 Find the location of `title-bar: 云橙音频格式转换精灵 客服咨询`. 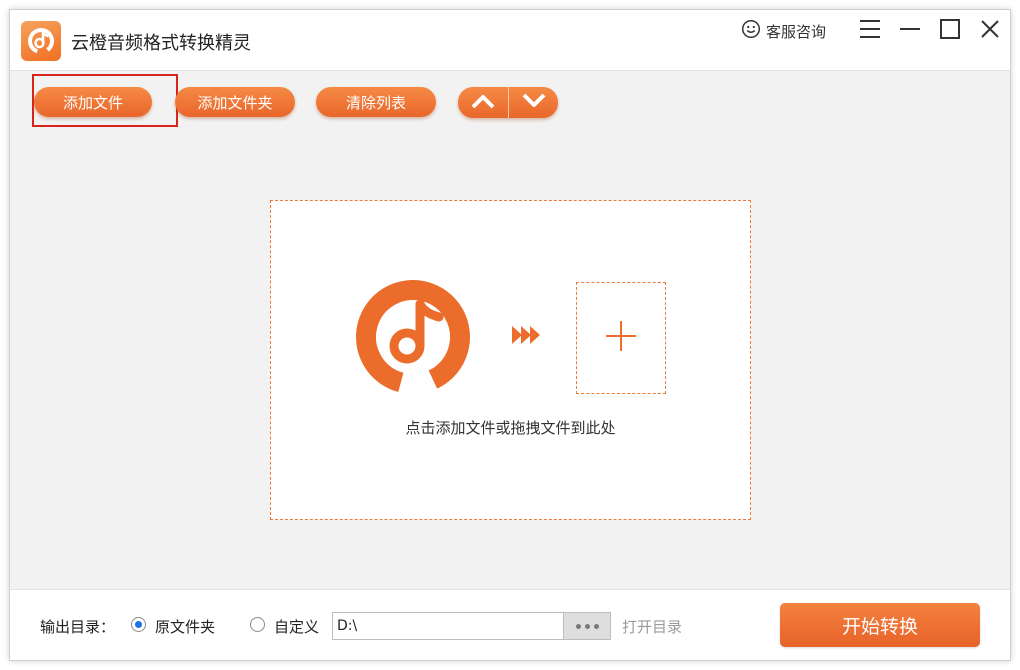

title-bar: 云橙音频格式转换精灵 客服咨询 is located at coordinates (510, 40).